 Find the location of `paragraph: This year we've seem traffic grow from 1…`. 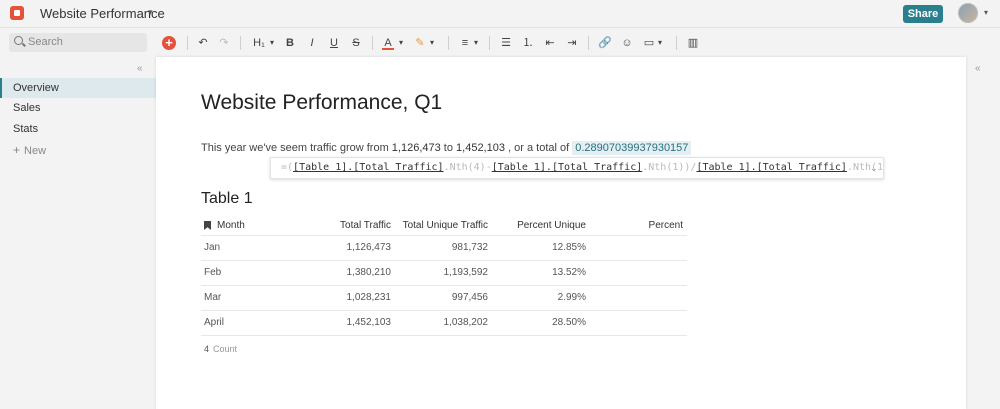

paragraph: This year we've seem traffic grow from 1… is located at coordinates (446, 148).